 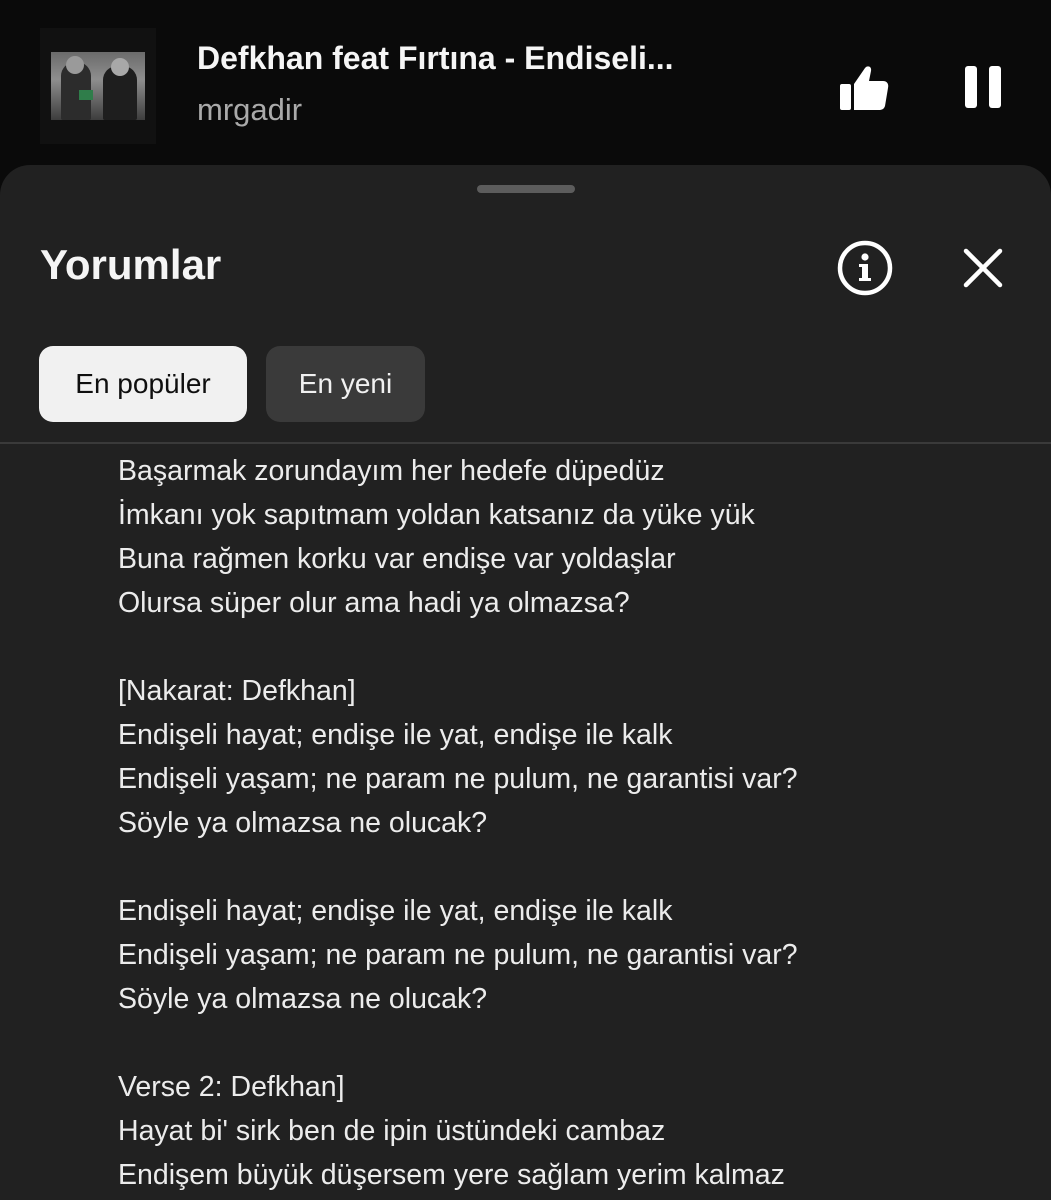 I want to click on chip-most-popular: En popüler, so click(x=143, y=384).